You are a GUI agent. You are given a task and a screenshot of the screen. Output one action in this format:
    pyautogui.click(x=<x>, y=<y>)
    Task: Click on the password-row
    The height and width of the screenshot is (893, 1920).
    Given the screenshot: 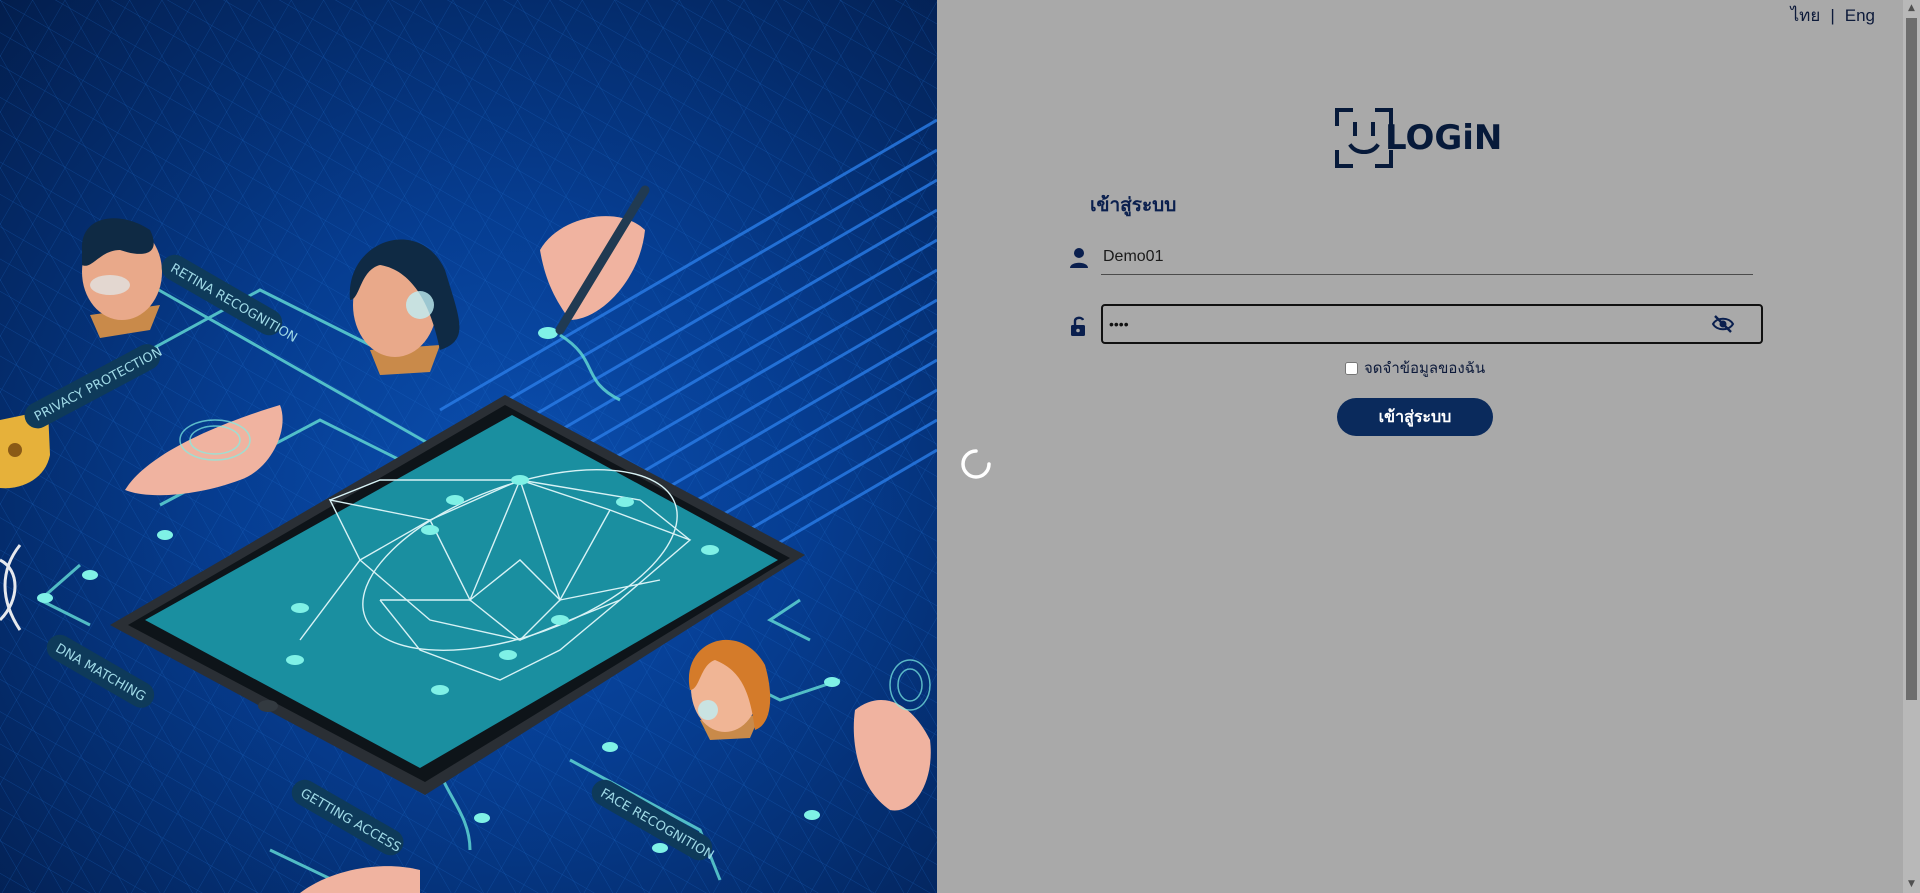 What is the action you would take?
    pyautogui.click(x=1415, y=325)
    